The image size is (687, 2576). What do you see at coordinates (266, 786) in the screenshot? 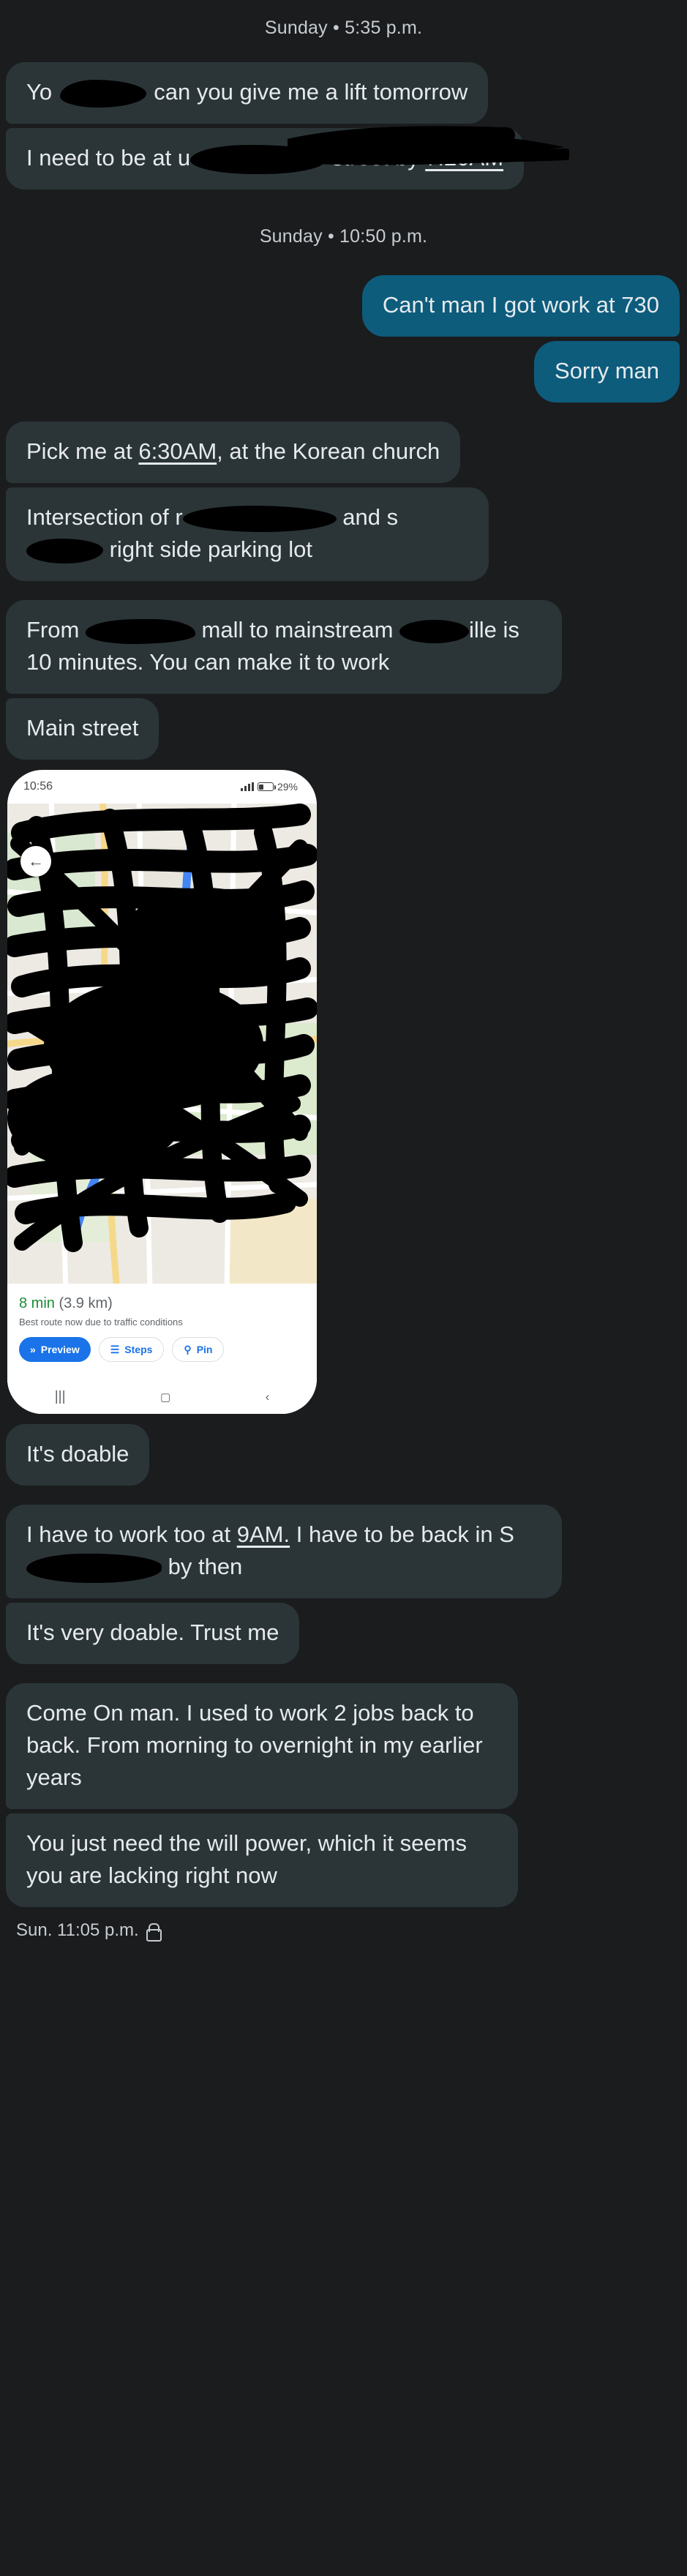
I see `battery-icon` at bounding box center [266, 786].